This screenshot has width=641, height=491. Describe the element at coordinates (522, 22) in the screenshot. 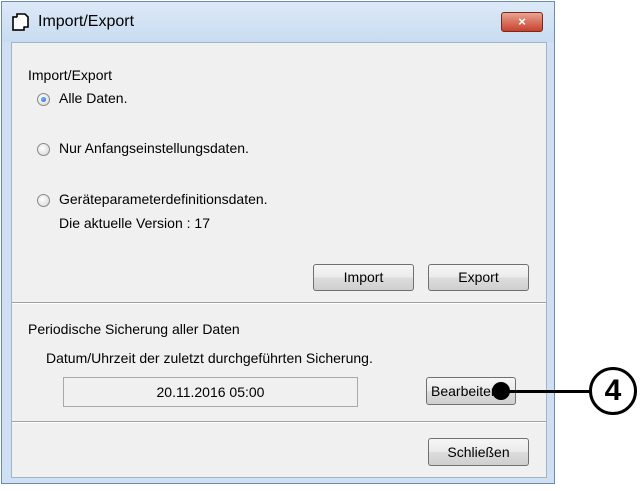

I see `window-close-button: ×` at that location.